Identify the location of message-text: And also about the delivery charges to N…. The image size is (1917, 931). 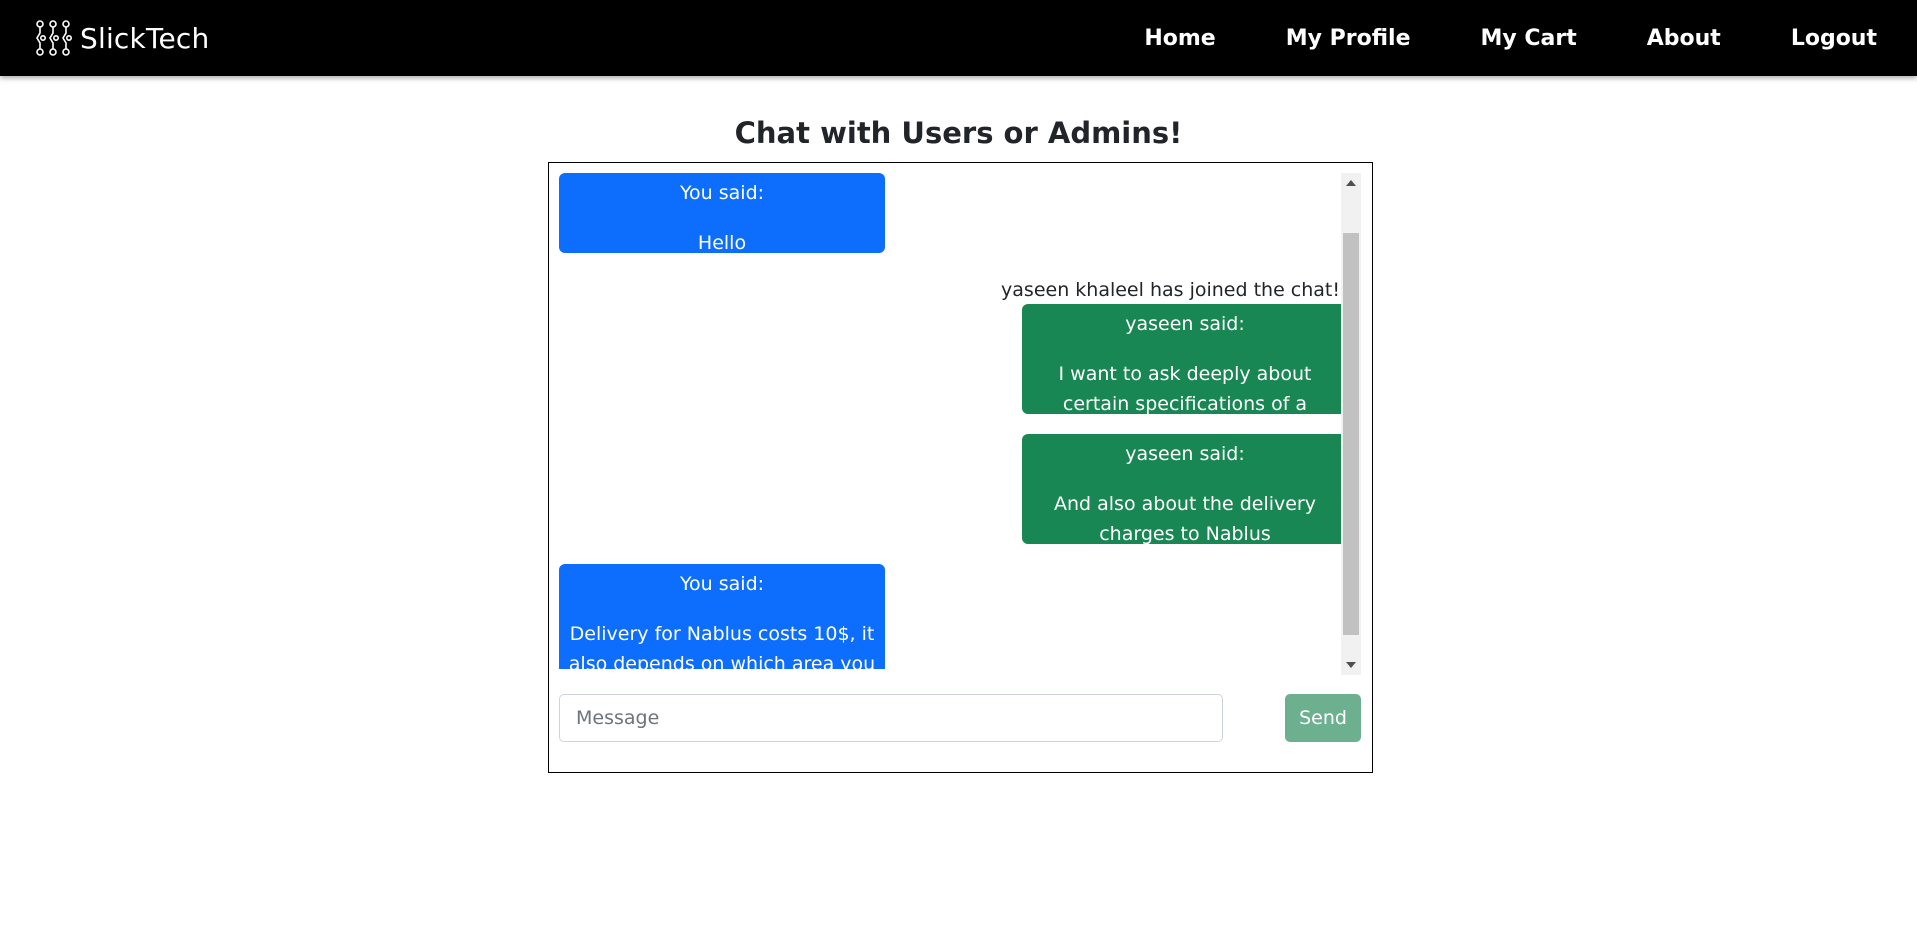
(1184, 519).